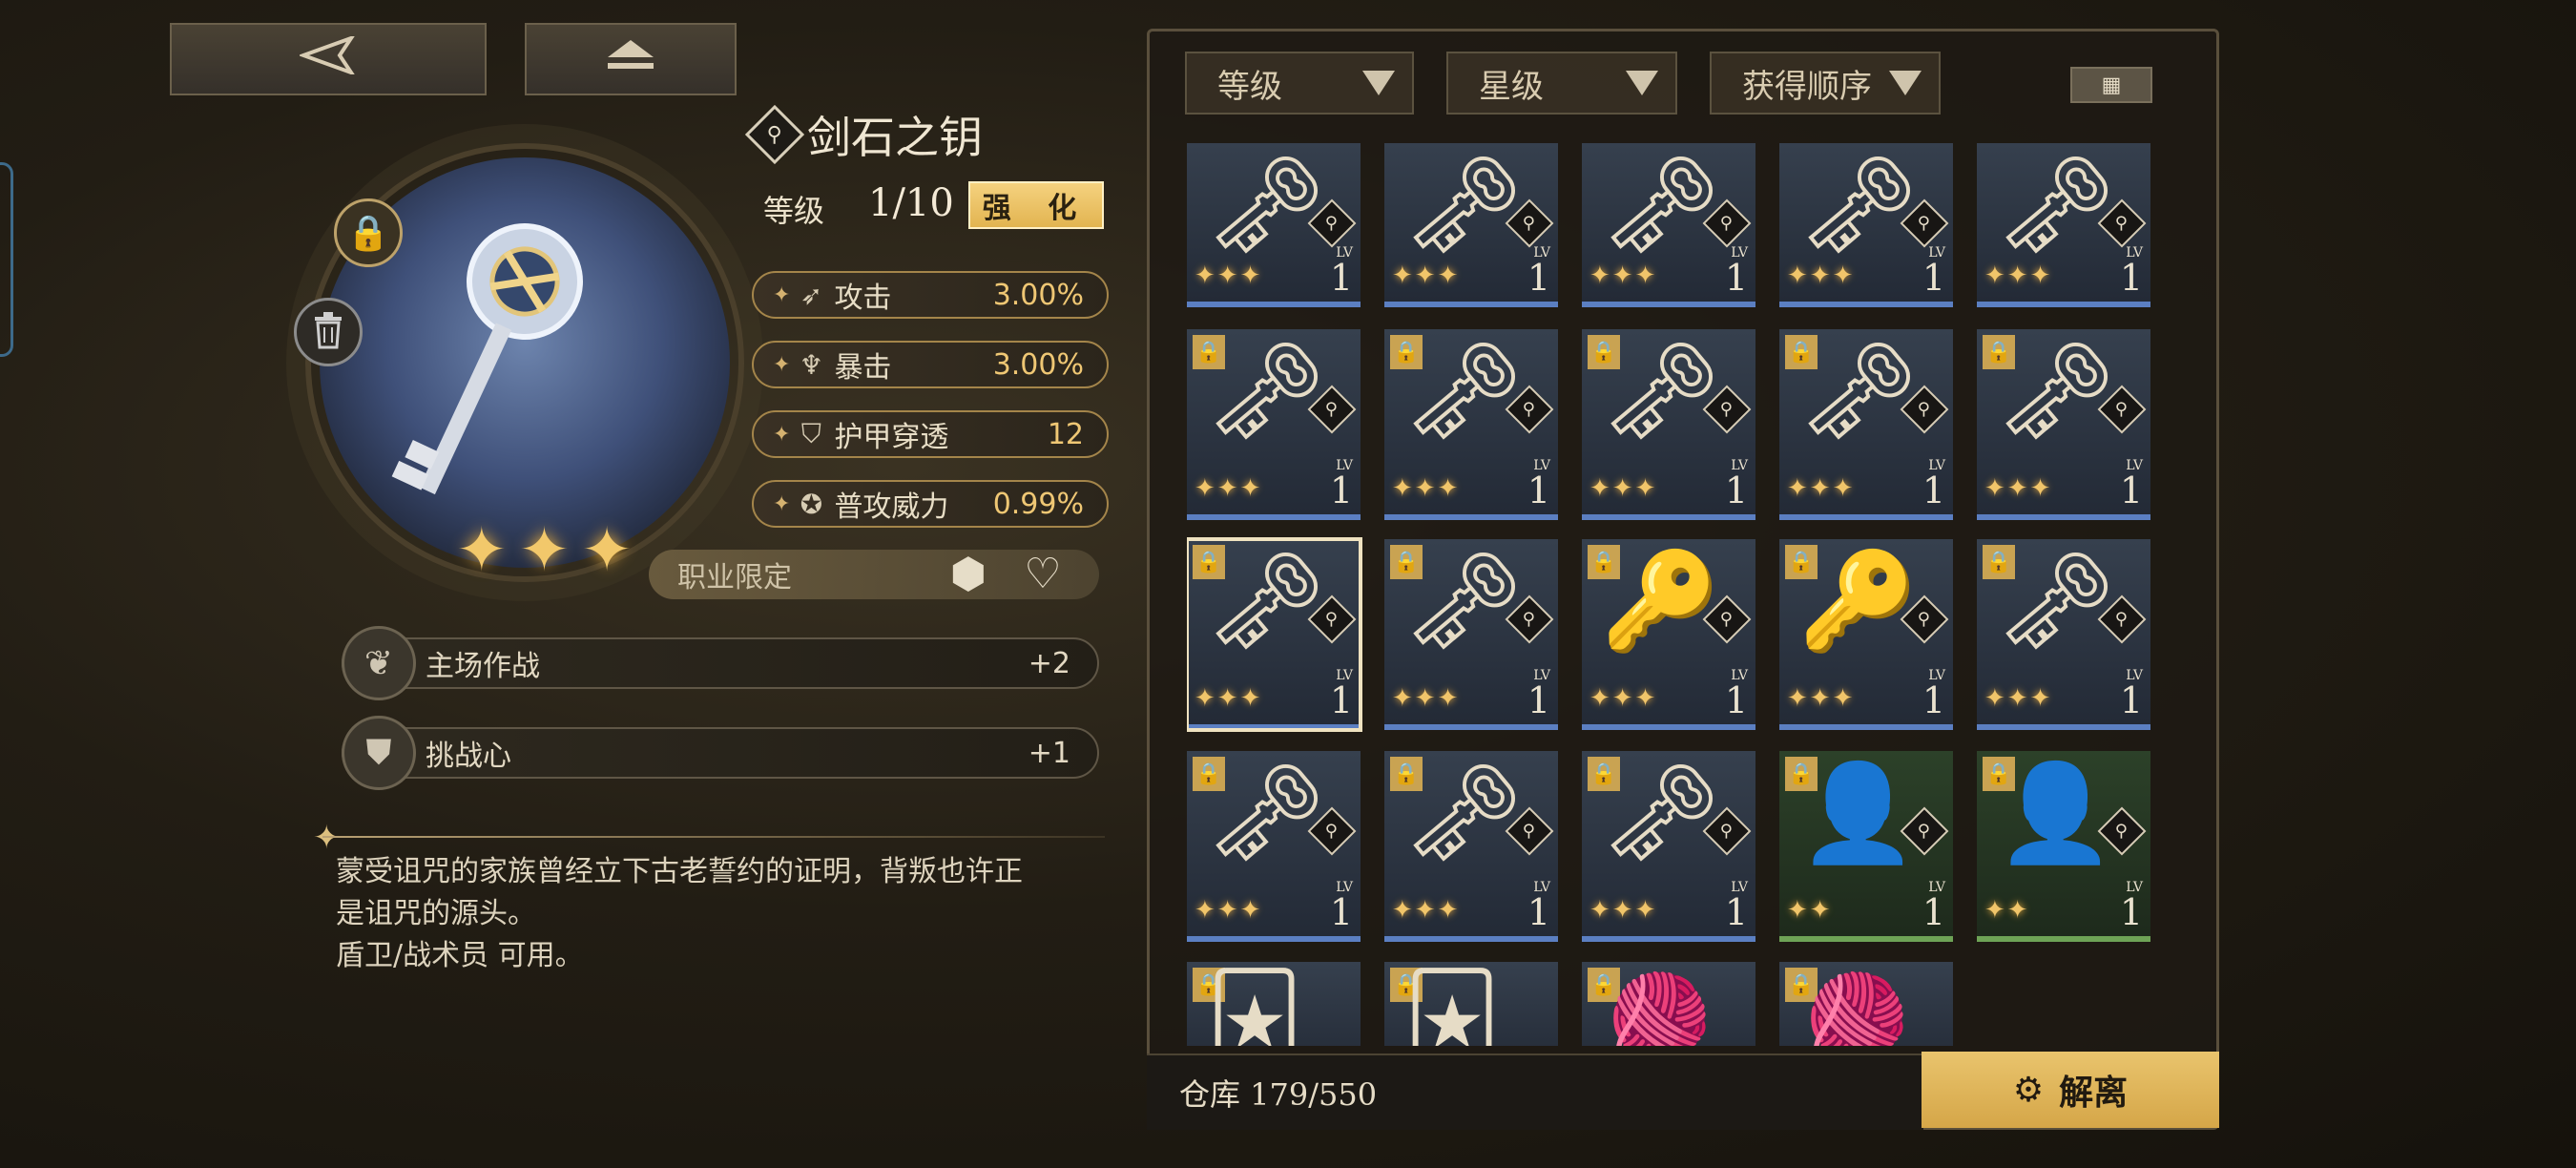 This screenshot has height=1168, width=2576. I want to click on stat-label: 攻击, so click(863, 298).